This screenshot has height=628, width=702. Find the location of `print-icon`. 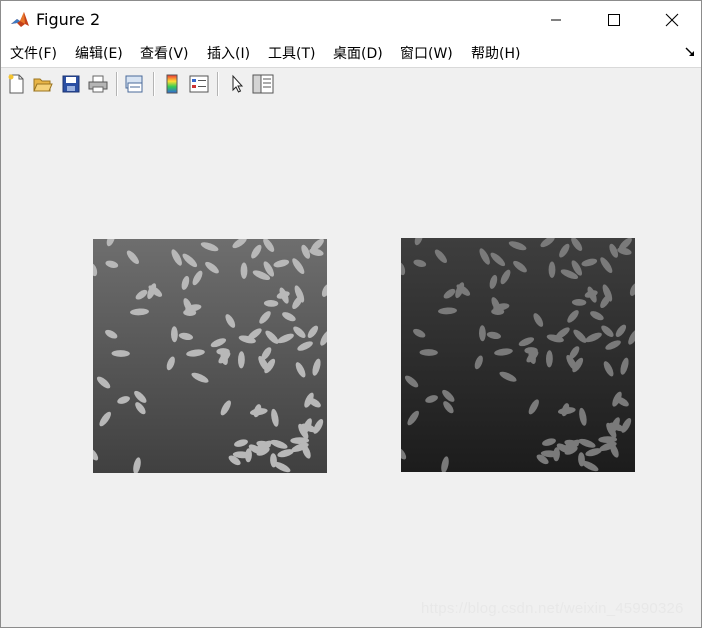

print-icon is located at coordinates (98, 84).